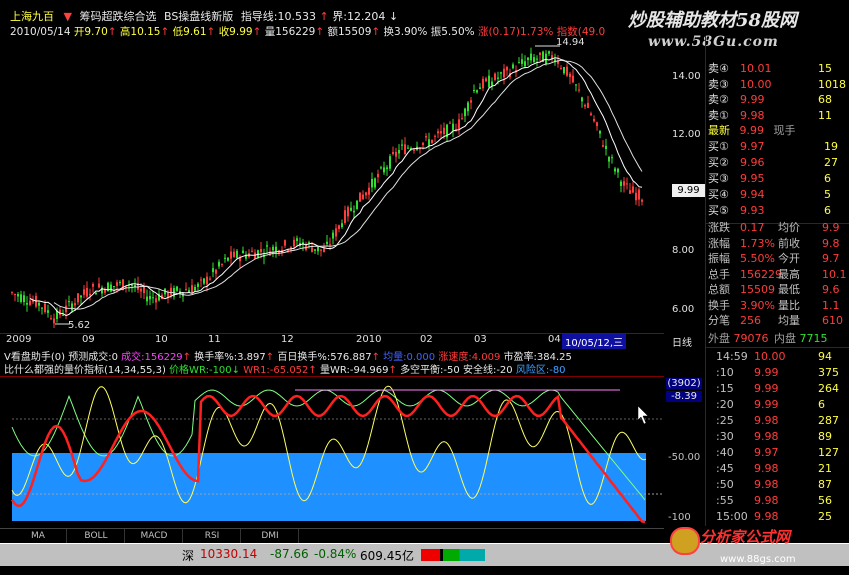 This screenshot has width=849, height=575. Describe the element at coordinates (270, 536) in the screenshot. I see `tab-dmi: DMI` at that location.